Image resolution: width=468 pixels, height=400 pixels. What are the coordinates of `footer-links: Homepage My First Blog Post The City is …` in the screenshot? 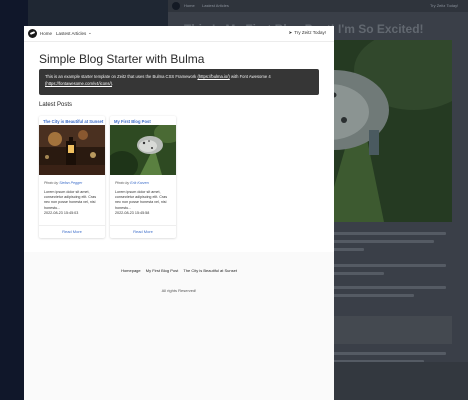 It's located at (179, 270).